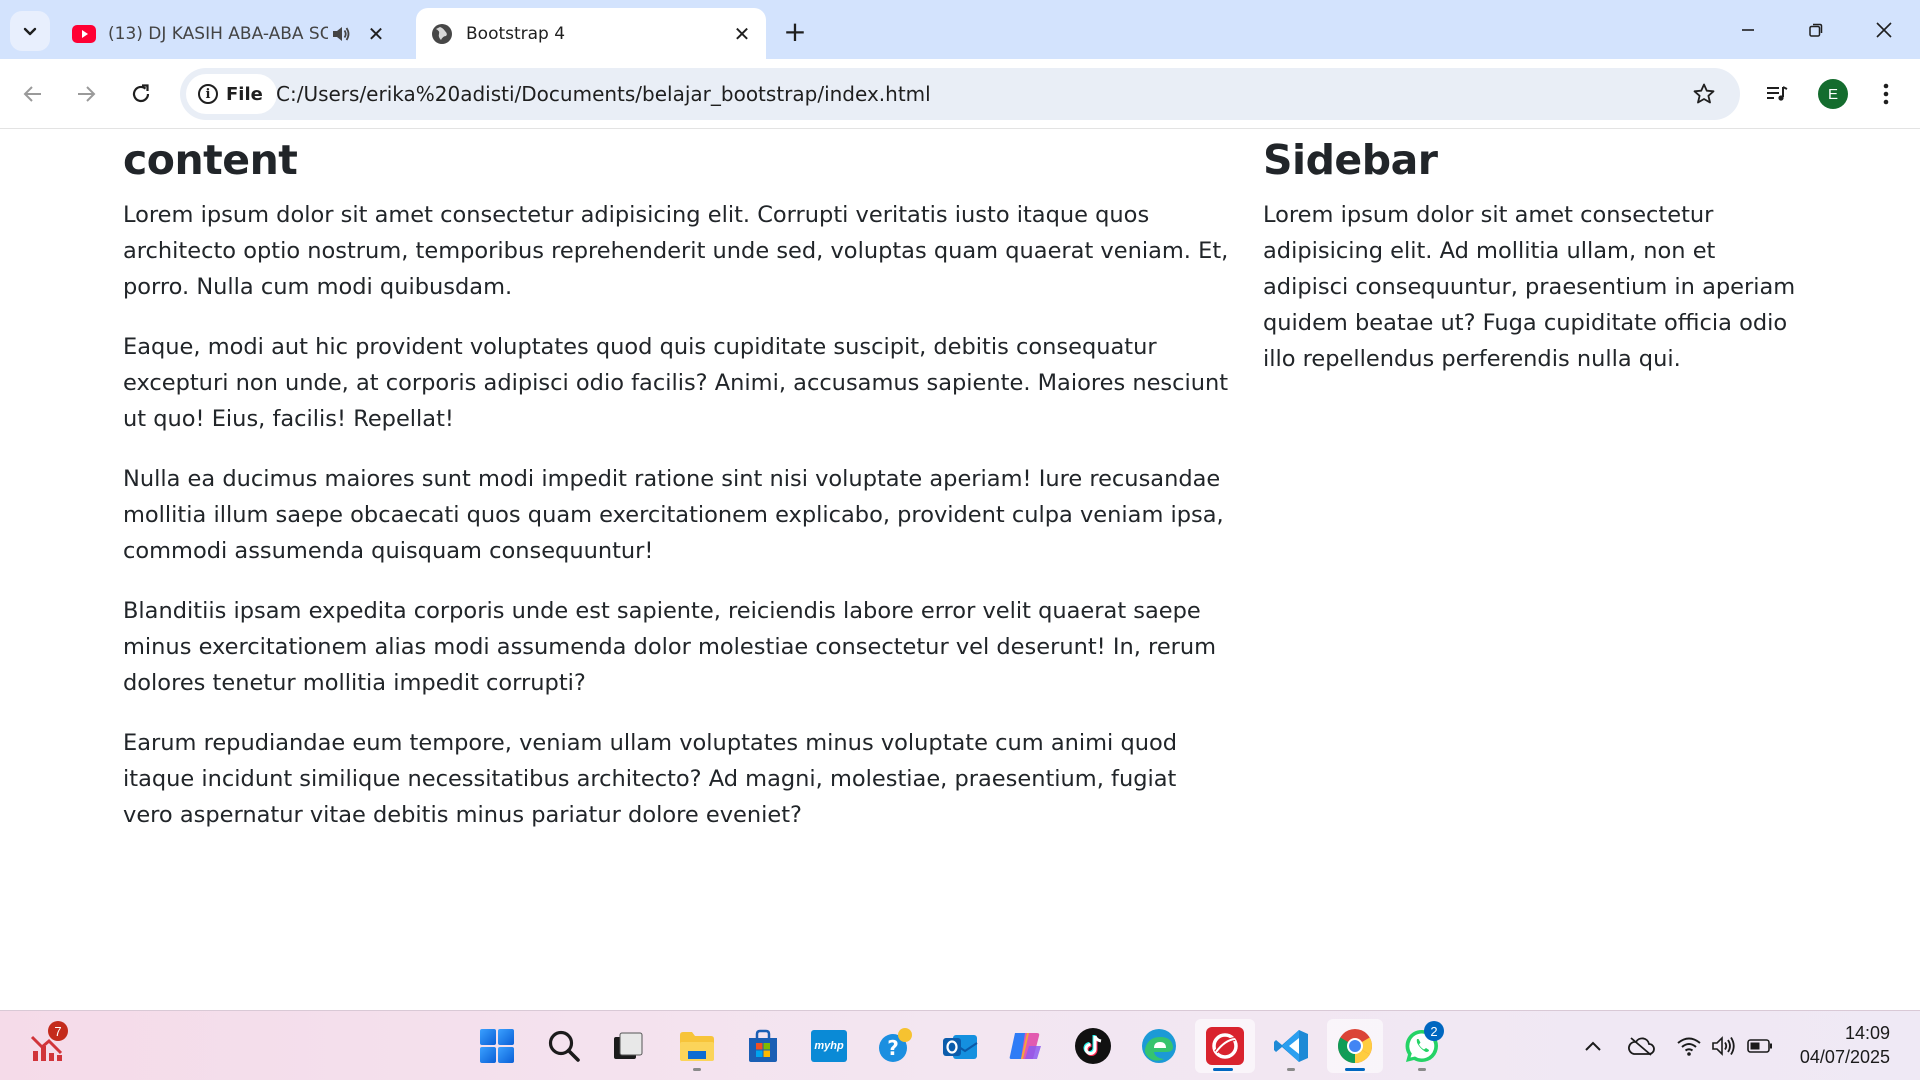 The height and width of the screenshot is (1080, 1920). What do you see at coordinates (210, 160) in the screenshot?
I see `content-heading: content` at bounding box center [210, 160].